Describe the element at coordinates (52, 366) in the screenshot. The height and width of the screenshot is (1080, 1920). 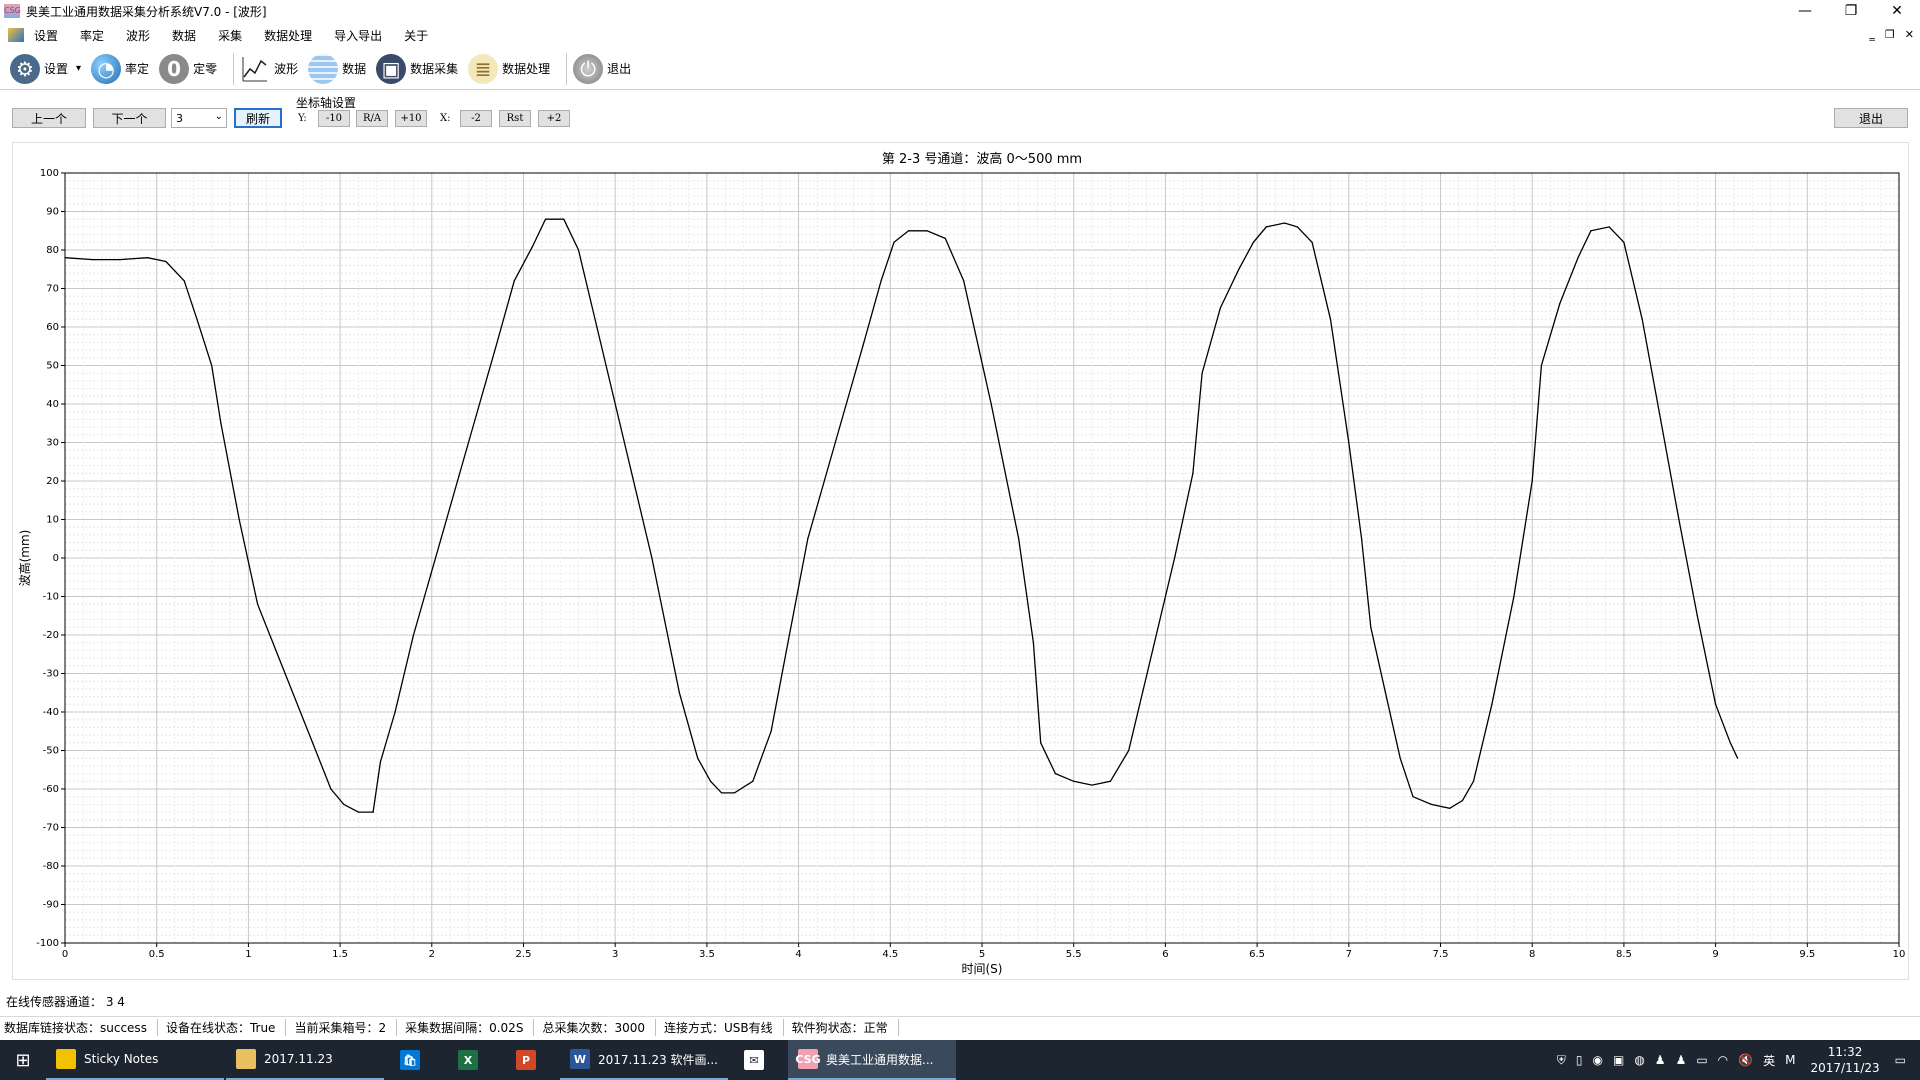
I see `y-tick-label: 50` at that location.